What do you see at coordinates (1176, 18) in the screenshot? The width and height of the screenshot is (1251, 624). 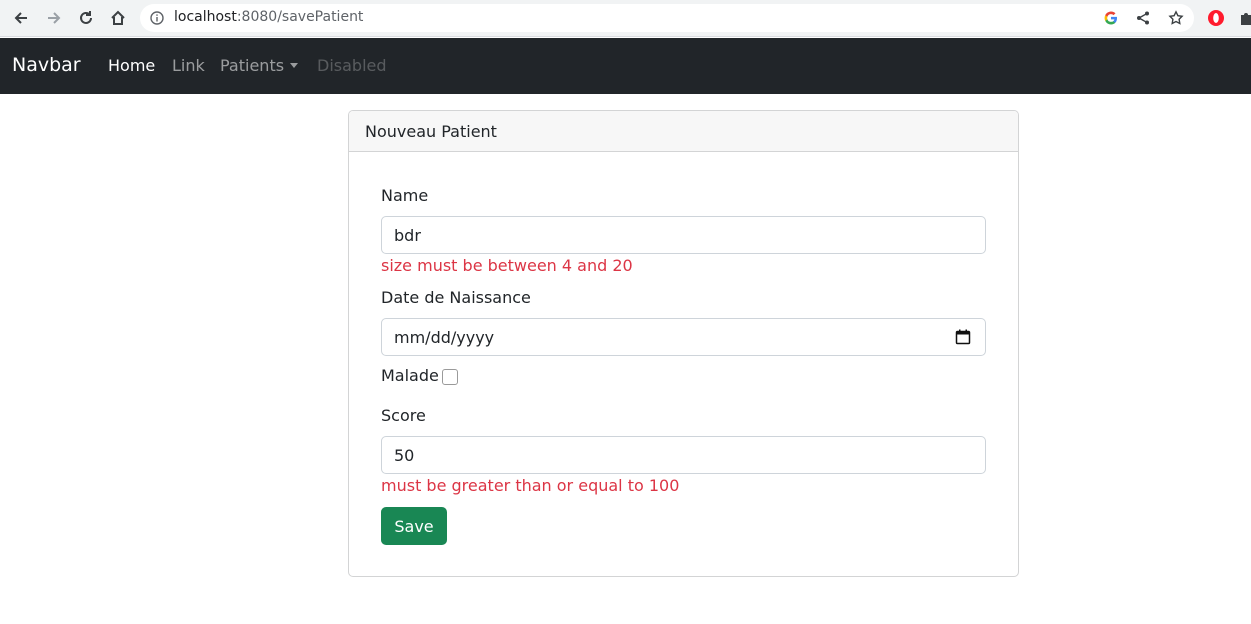 I see `star-icon` at bounding box center [1176, 18].